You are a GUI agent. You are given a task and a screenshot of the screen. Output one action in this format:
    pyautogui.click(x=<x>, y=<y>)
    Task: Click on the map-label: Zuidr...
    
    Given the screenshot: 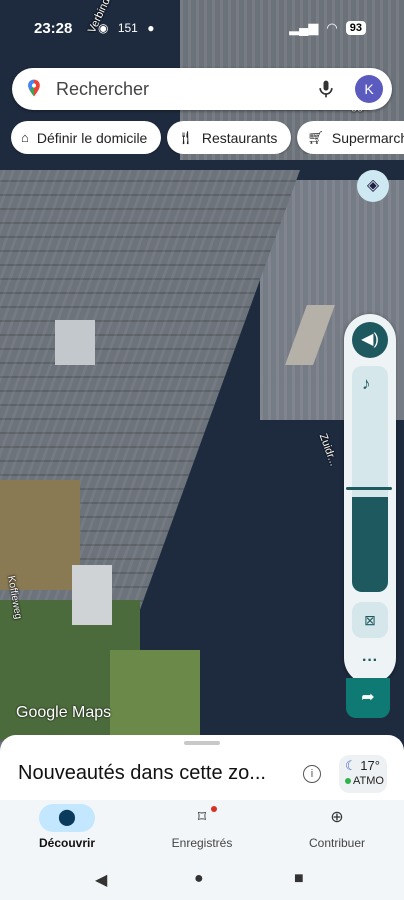 What is the action you would take?
    pyautogui.click(x=328, y=450)
    